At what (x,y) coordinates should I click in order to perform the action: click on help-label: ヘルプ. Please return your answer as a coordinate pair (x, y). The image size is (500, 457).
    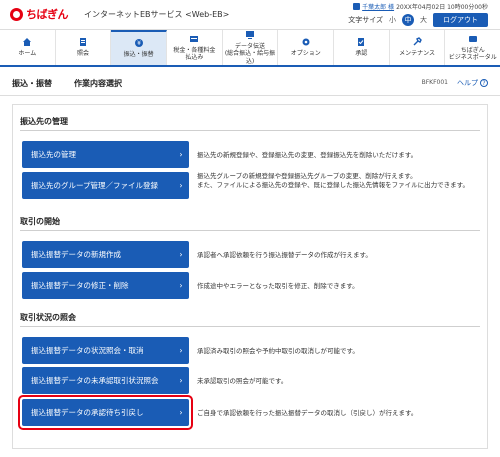
    Looking at the image, I should click on (467, 83).